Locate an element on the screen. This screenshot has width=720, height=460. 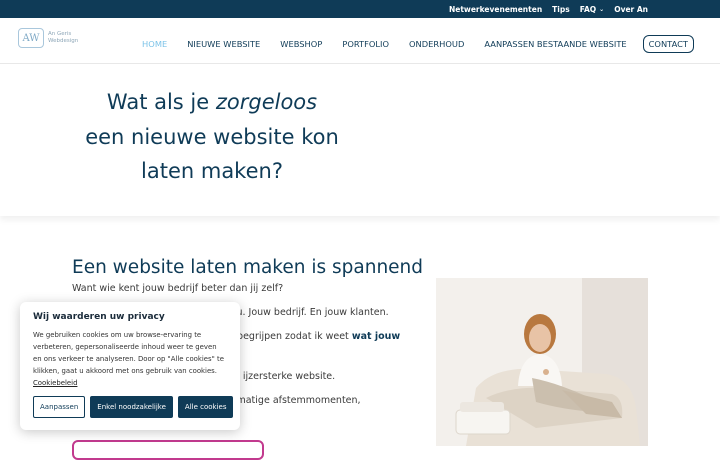
hero-emphasis: zorgeloos is located at coordinates (266, 102).